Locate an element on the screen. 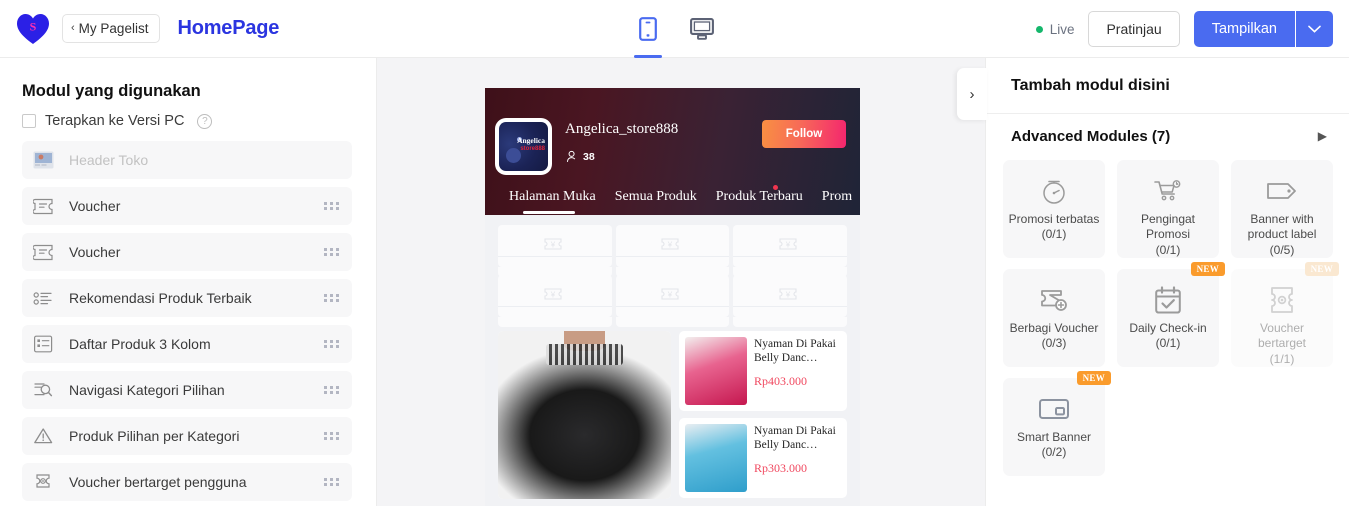  module-row-voucher-1: Voucher is located at coordinates (187, 206).